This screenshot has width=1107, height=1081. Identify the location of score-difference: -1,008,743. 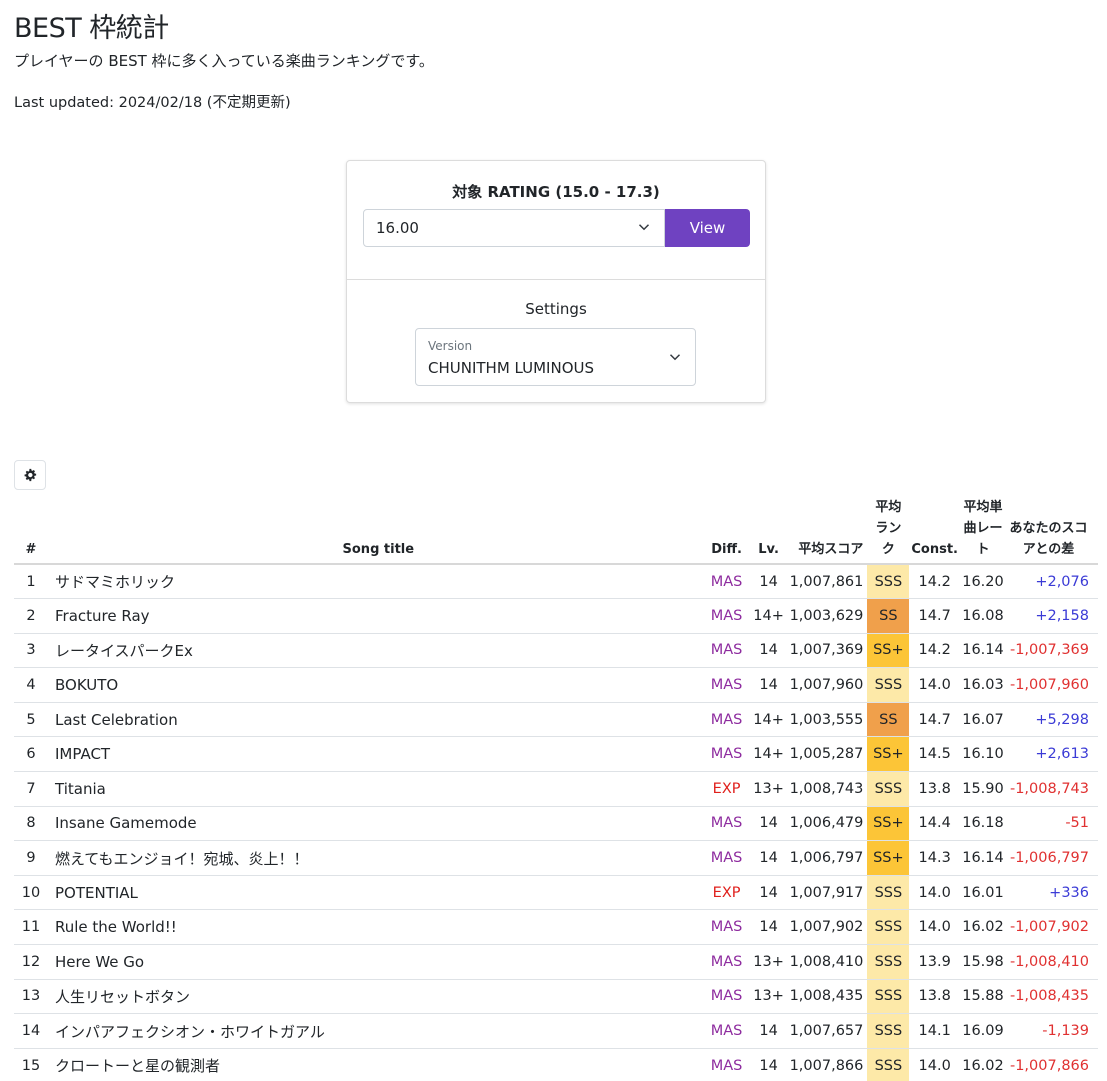
(1052, 789).